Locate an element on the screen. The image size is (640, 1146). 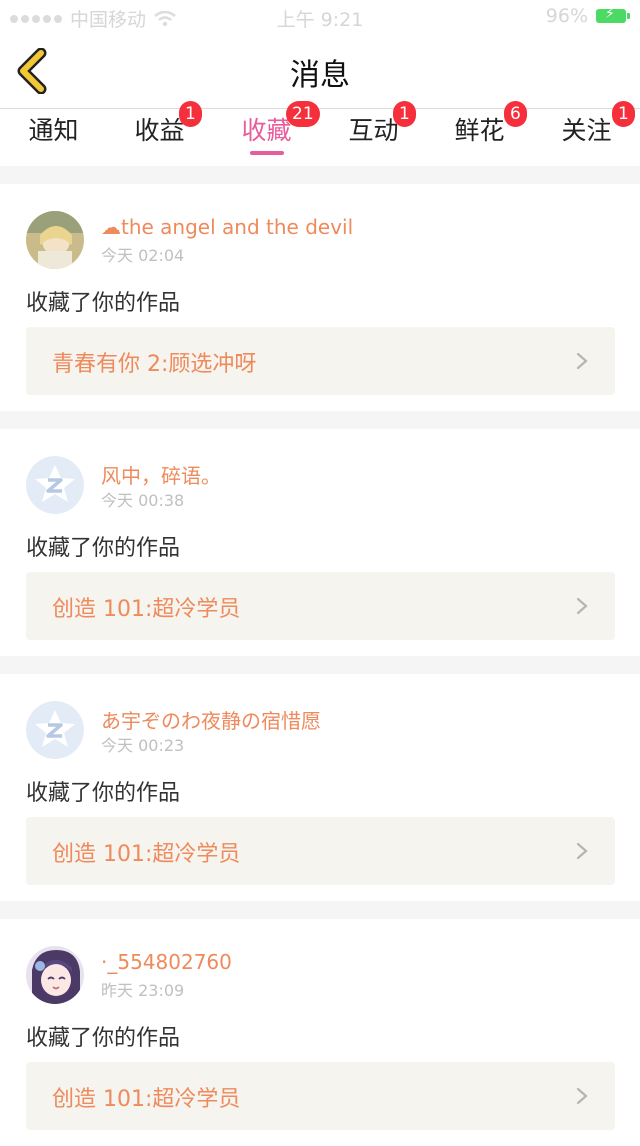
tab-favorites: 收藏 21 is located at coordinates (266, 133).